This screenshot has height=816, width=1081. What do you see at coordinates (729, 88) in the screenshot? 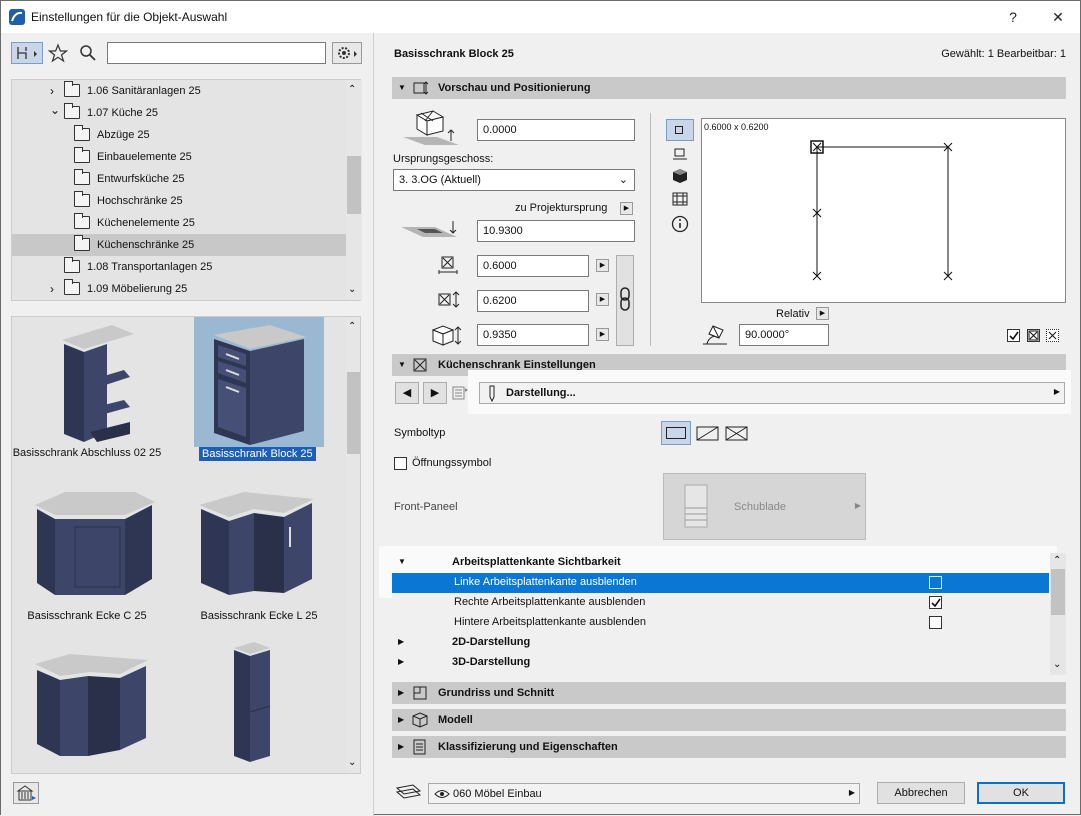
I see `section-preview-header: ▼ Vorschau und Positionierung` at bounding box center [729, 88].